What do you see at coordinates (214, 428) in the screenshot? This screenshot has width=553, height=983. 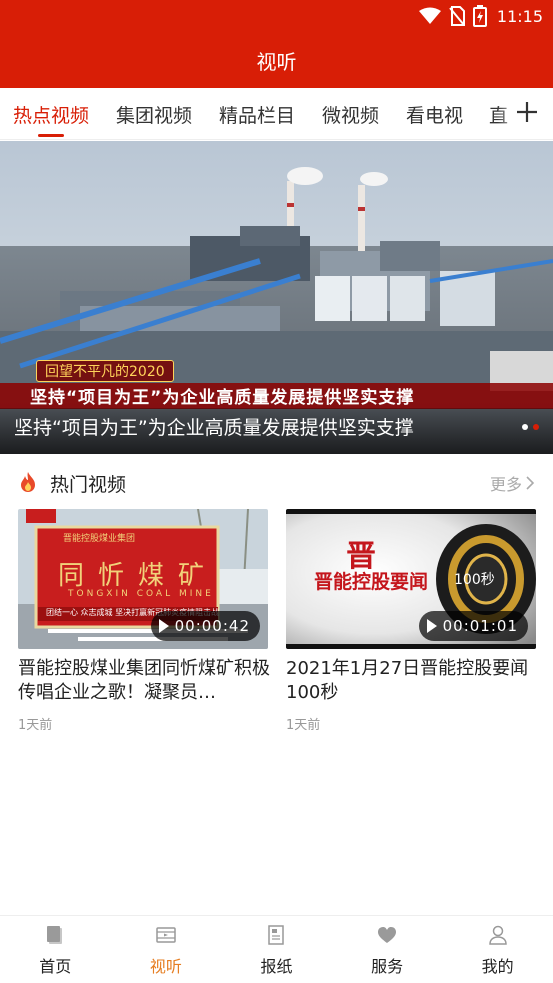 I see `banner-caption: 坚持“项目为王”为企业高质量发展提供坚实支撑` at bounding box center [214, 428].